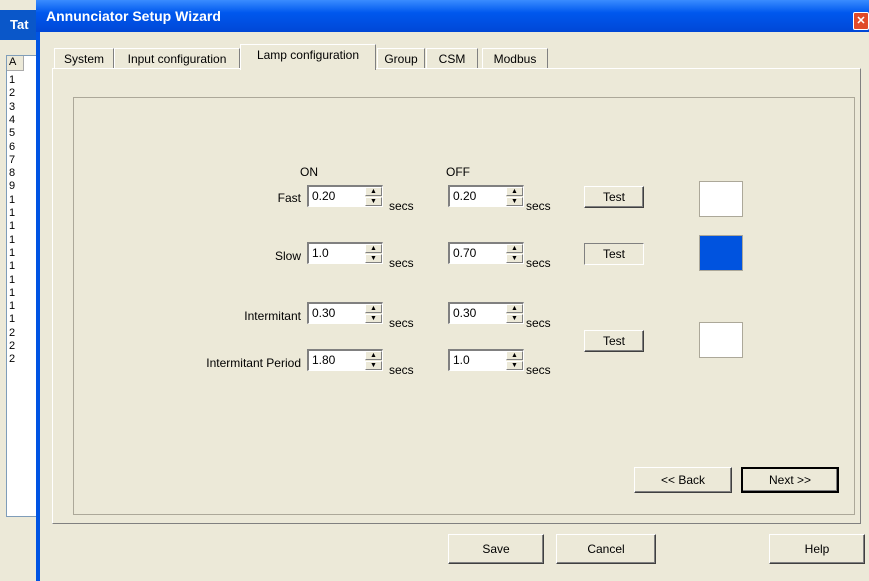 The height and width of the screenshot is (581, 869). Describe the element at coordinates (861, 21) in the screenshot. I see `close-icon: ✕` at that location.